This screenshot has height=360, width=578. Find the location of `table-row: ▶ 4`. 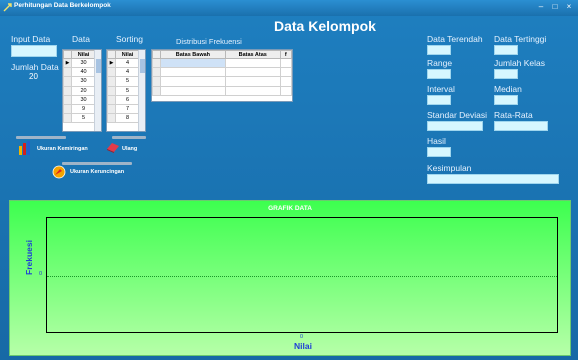

table-row: ▶ 4 is located at coordinates (123, 63).